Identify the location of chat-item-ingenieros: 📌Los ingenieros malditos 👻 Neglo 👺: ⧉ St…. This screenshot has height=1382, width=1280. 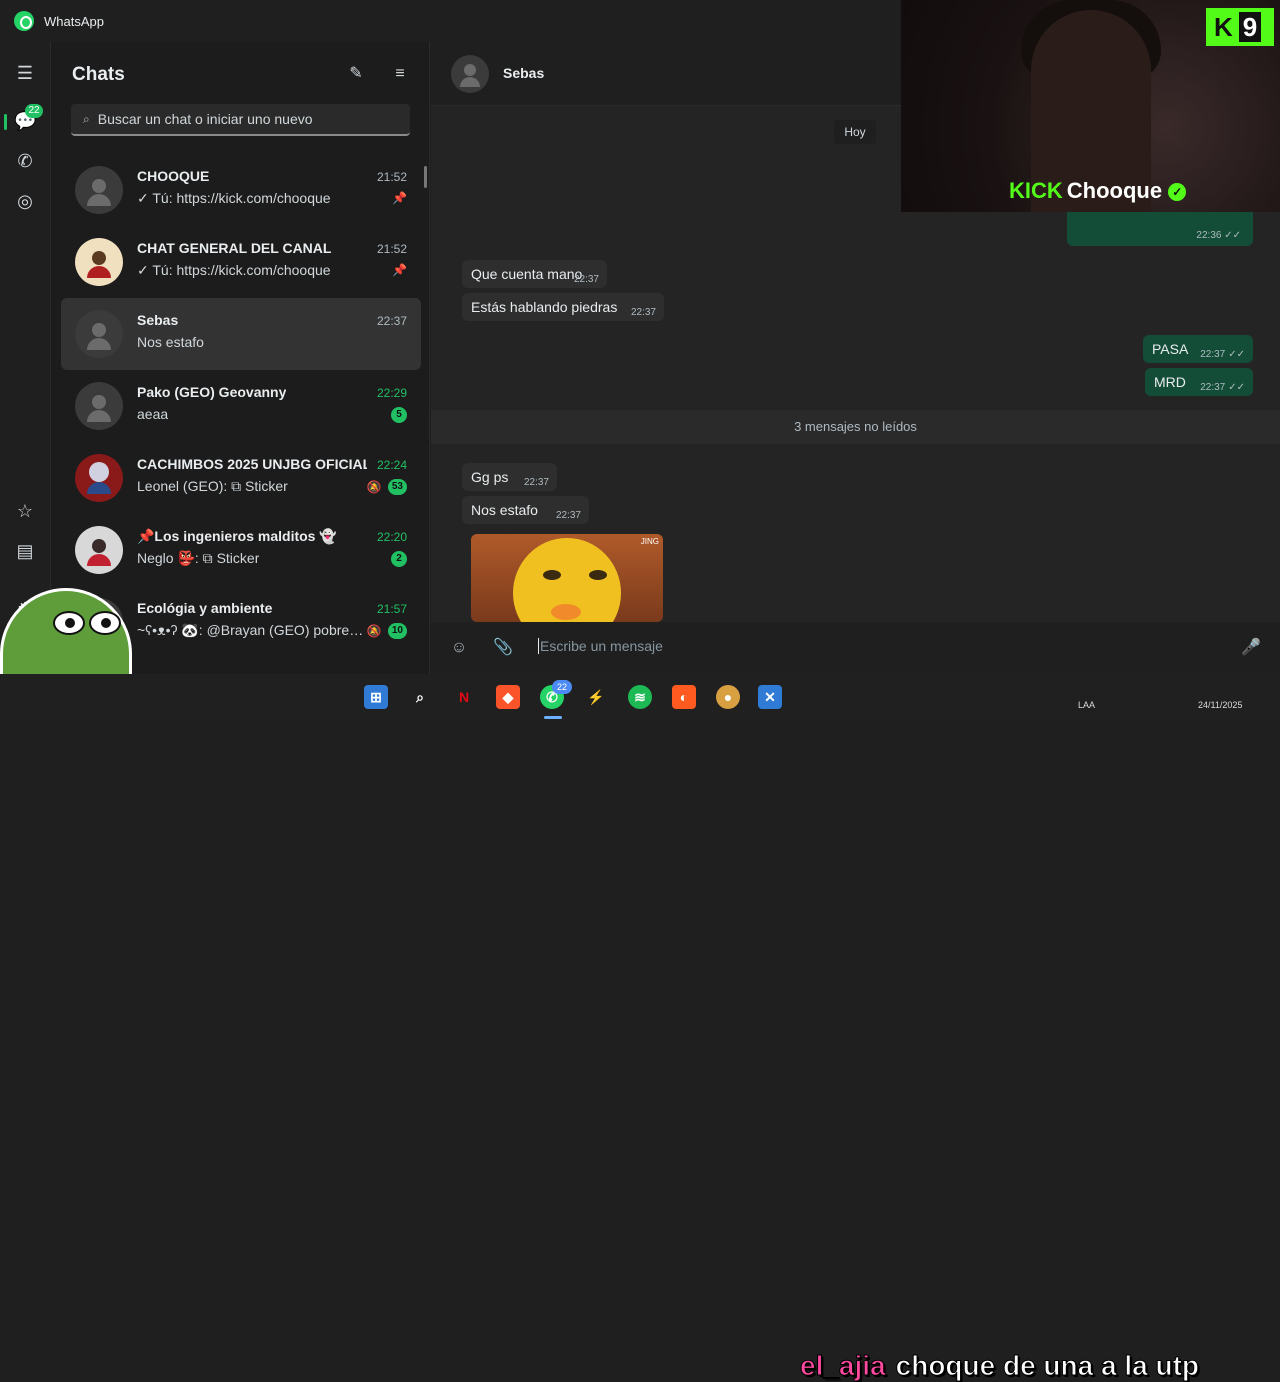
(241, 550).